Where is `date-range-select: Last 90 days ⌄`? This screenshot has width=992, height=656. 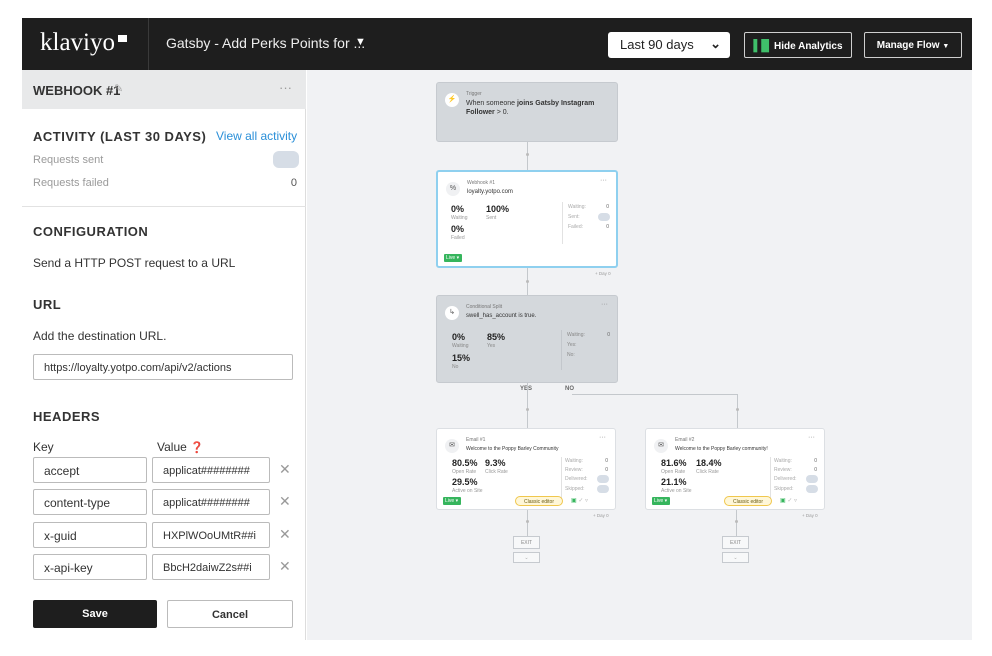 date-range-select: Last 90 days ⌄ is located at coordinates (669, 45).